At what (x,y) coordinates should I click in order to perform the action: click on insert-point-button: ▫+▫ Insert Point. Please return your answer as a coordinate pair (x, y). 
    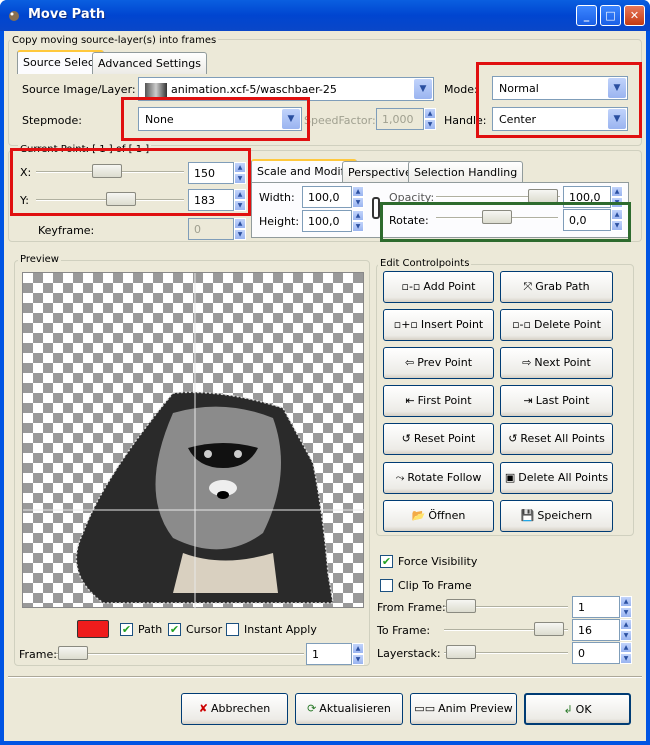
    Looking at the image, I should click on (438, 325).